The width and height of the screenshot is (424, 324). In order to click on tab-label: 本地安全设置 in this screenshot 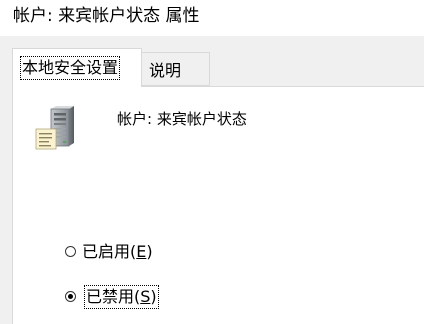, I will do `click(70, 68)`.